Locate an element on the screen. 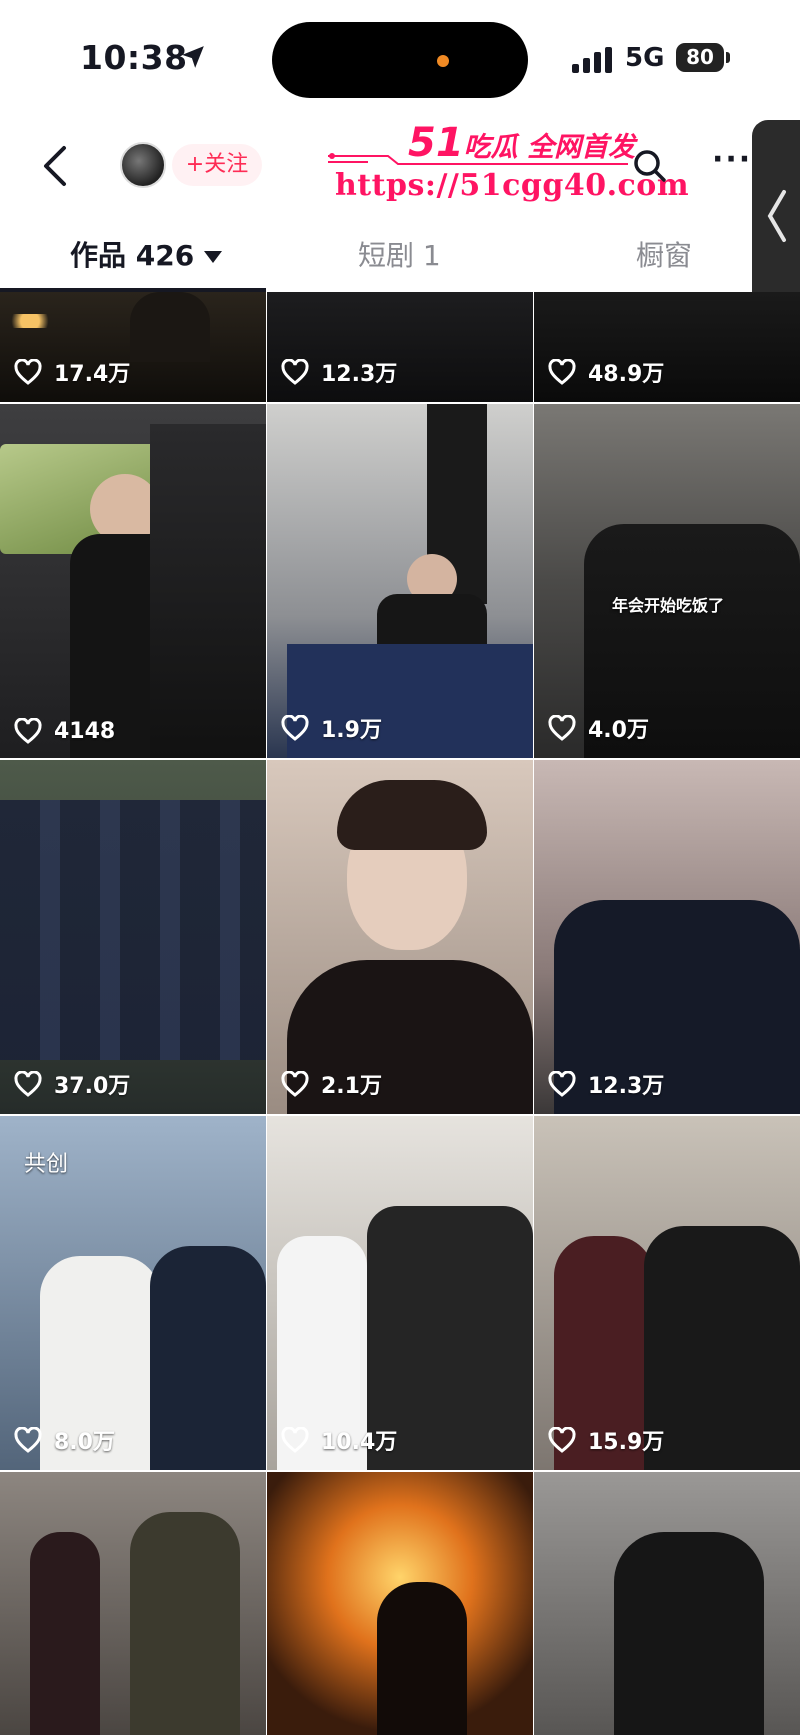 The image size is (800, 1735). video-tile: 48.9万 is located at coordinates (667, 347).